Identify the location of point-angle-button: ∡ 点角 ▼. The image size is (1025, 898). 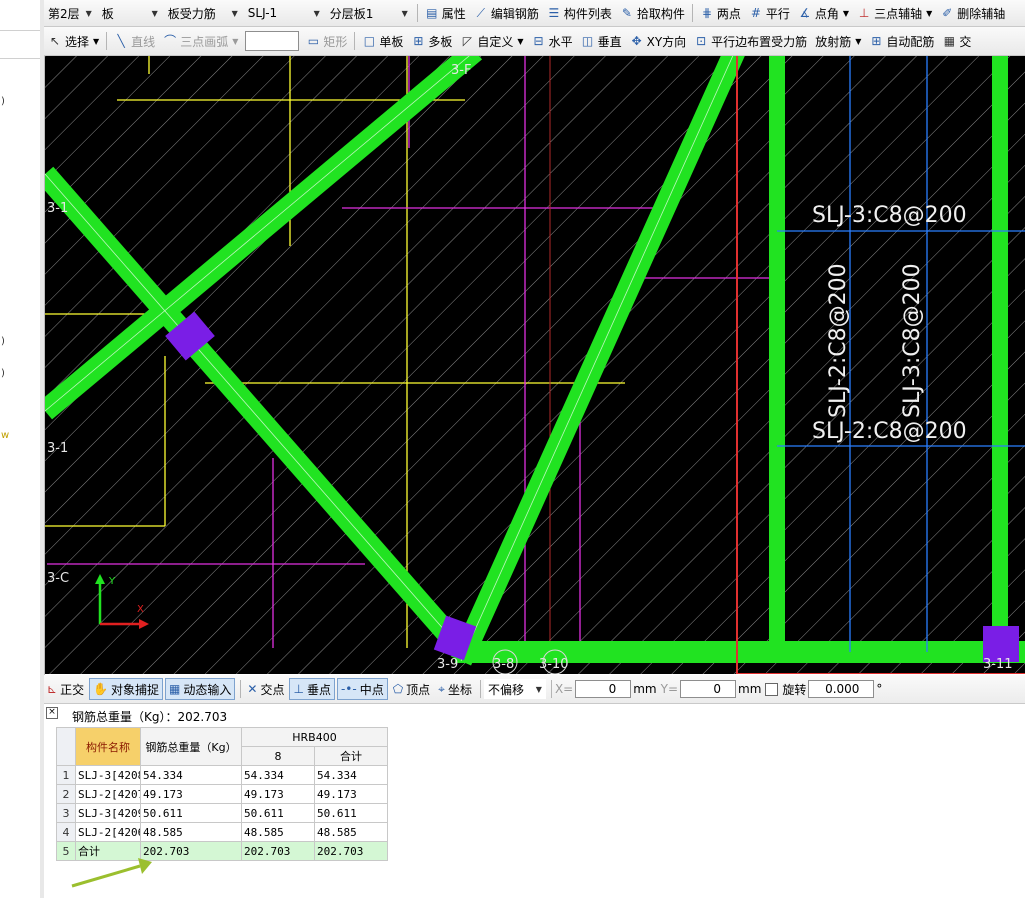
(823, 13).